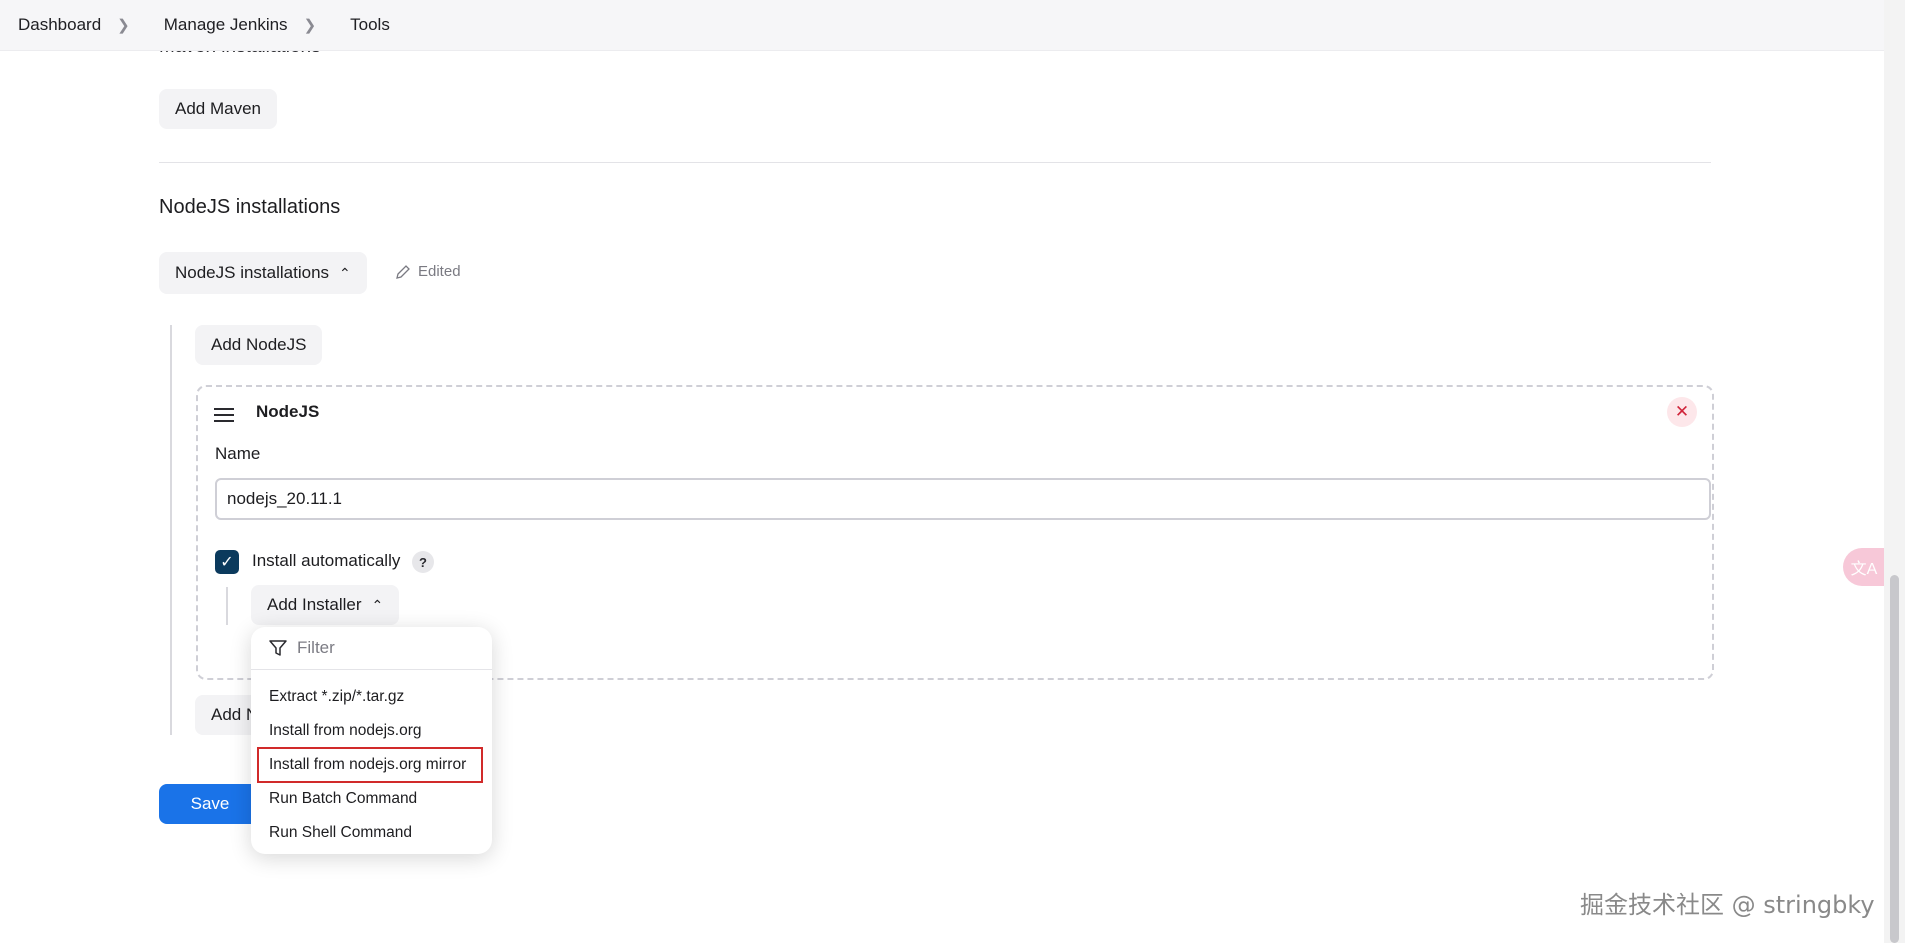 This screenshot has height=943, width=1905. I want to click on add-installer-button: Add Installer ⌃, so click(325, 605).